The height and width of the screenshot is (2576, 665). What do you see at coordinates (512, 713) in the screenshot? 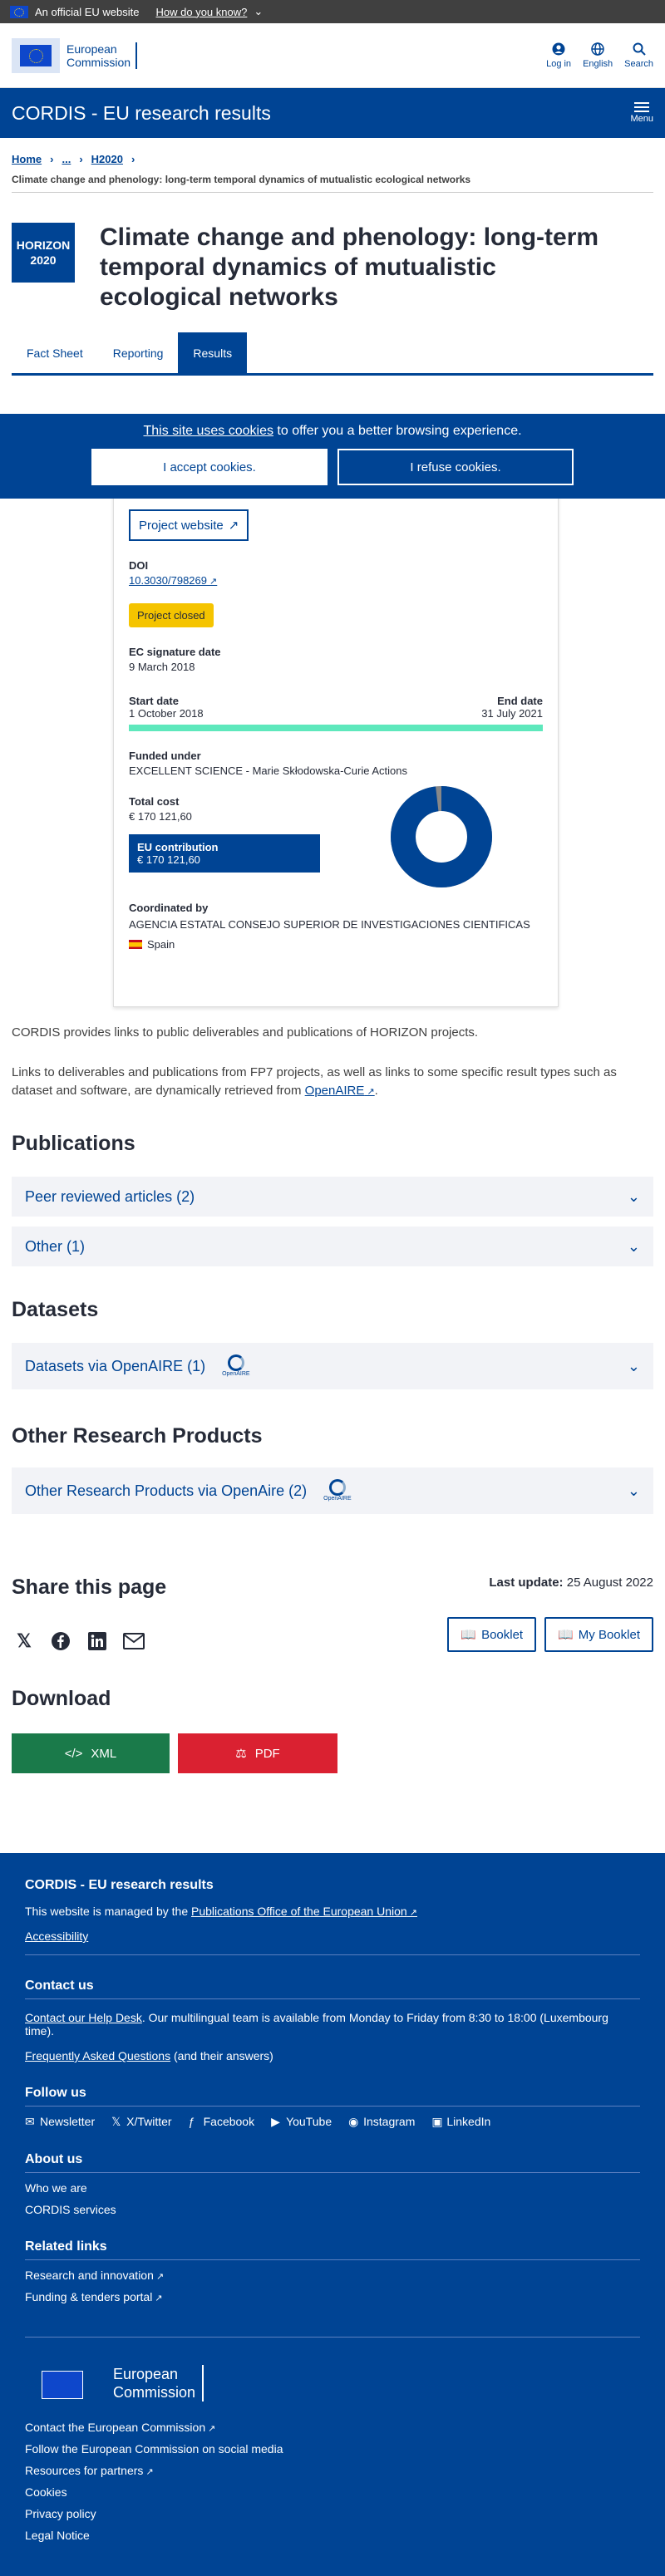
I see `end-date: 31 July 2021` at bounding box center [512, 713].